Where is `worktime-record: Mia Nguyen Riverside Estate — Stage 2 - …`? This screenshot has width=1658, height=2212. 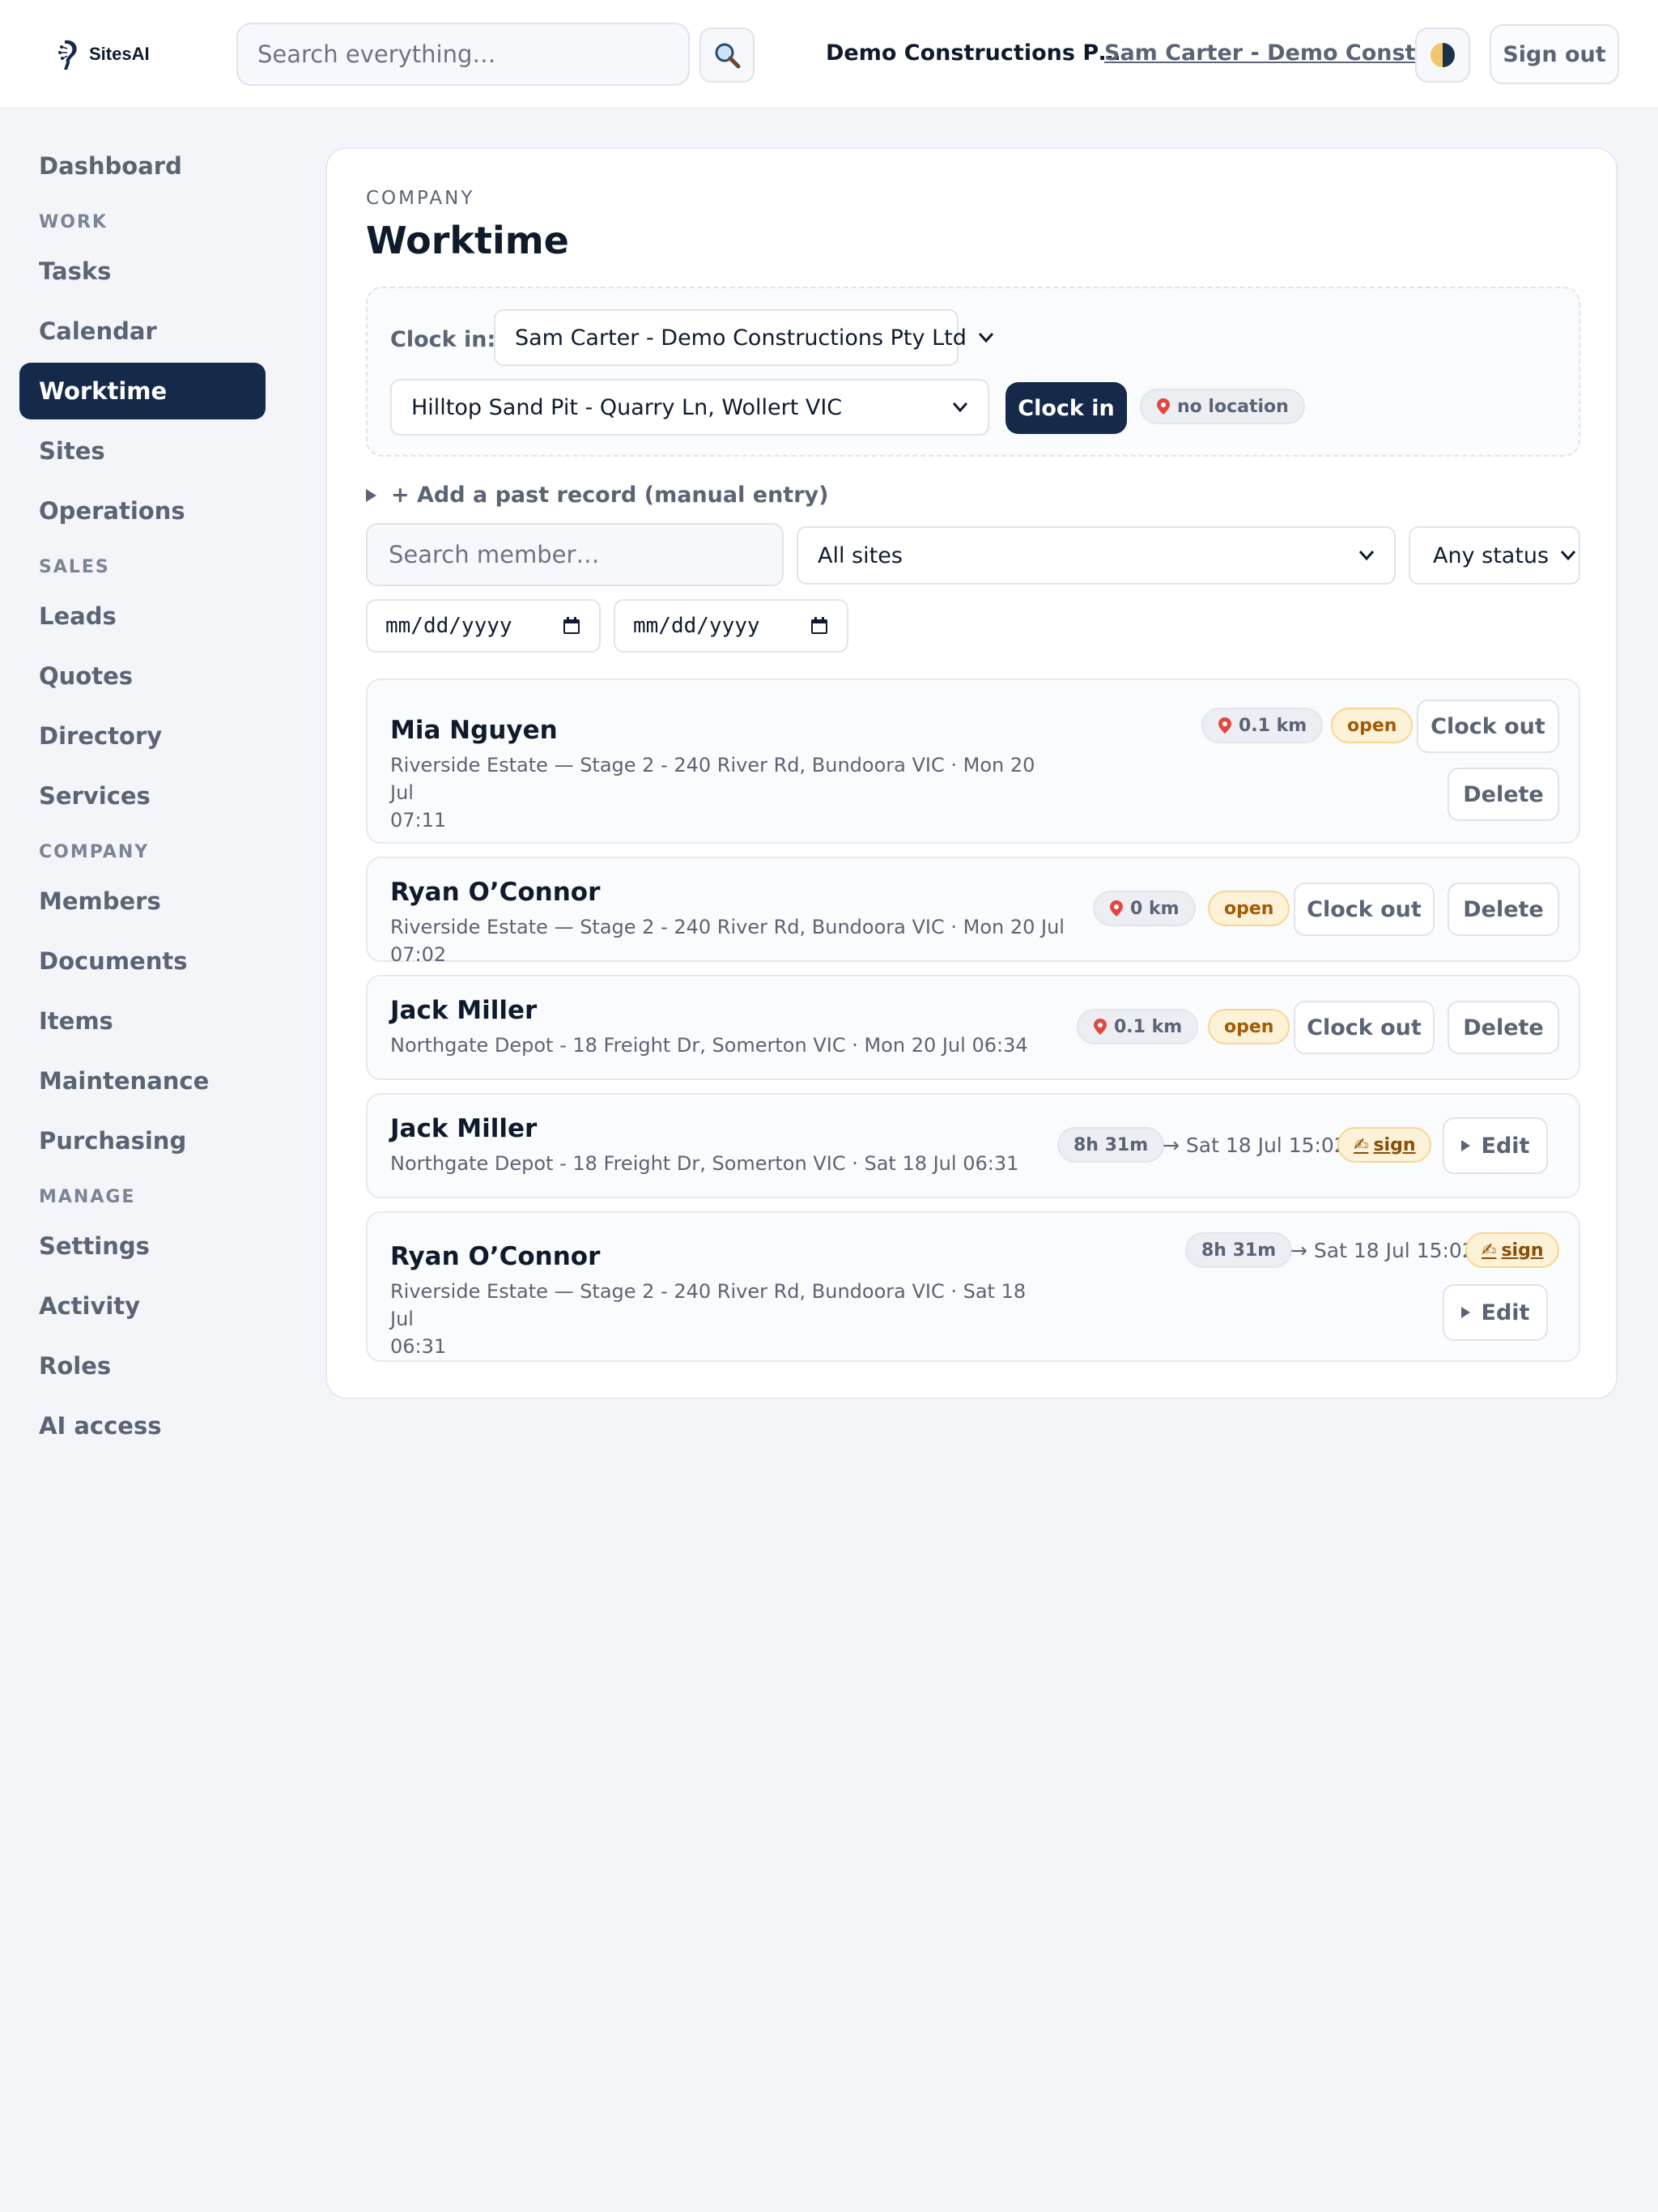 worktime-record: Mia Nguyen Riverside Estate — Stage 2 - … is located at coordinates (973, 761).